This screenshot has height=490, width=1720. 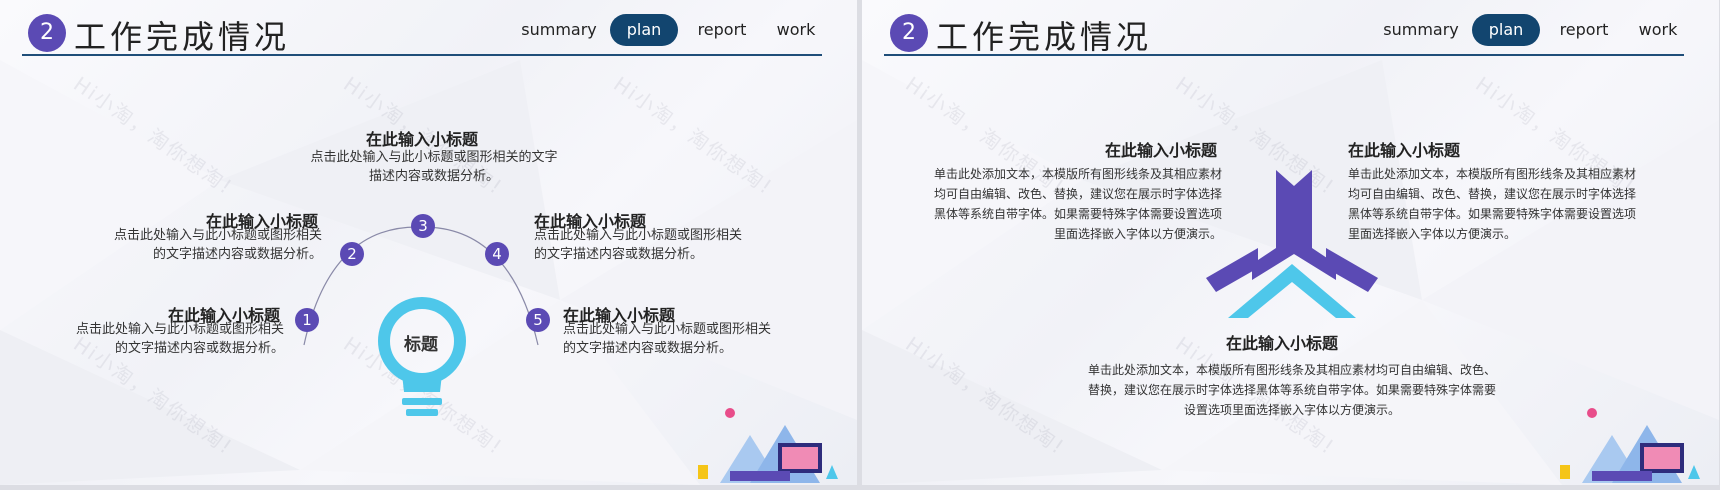 What do you see at coordinates (422, 356) in the screenshot?
I see `lightbulb-icon` at bounding box center [422, 356].